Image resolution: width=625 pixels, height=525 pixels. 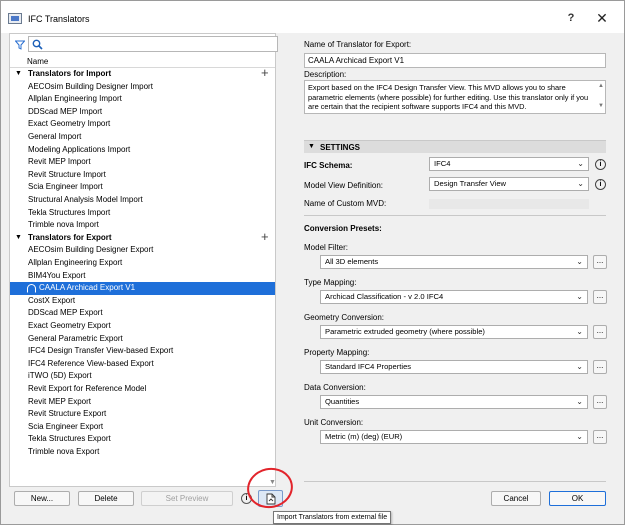 What do you see at coordinates (87, 388) in the screenshot?
I see `list-item-label: Revit Export for Reference Model` at bounding box center [87, 388].